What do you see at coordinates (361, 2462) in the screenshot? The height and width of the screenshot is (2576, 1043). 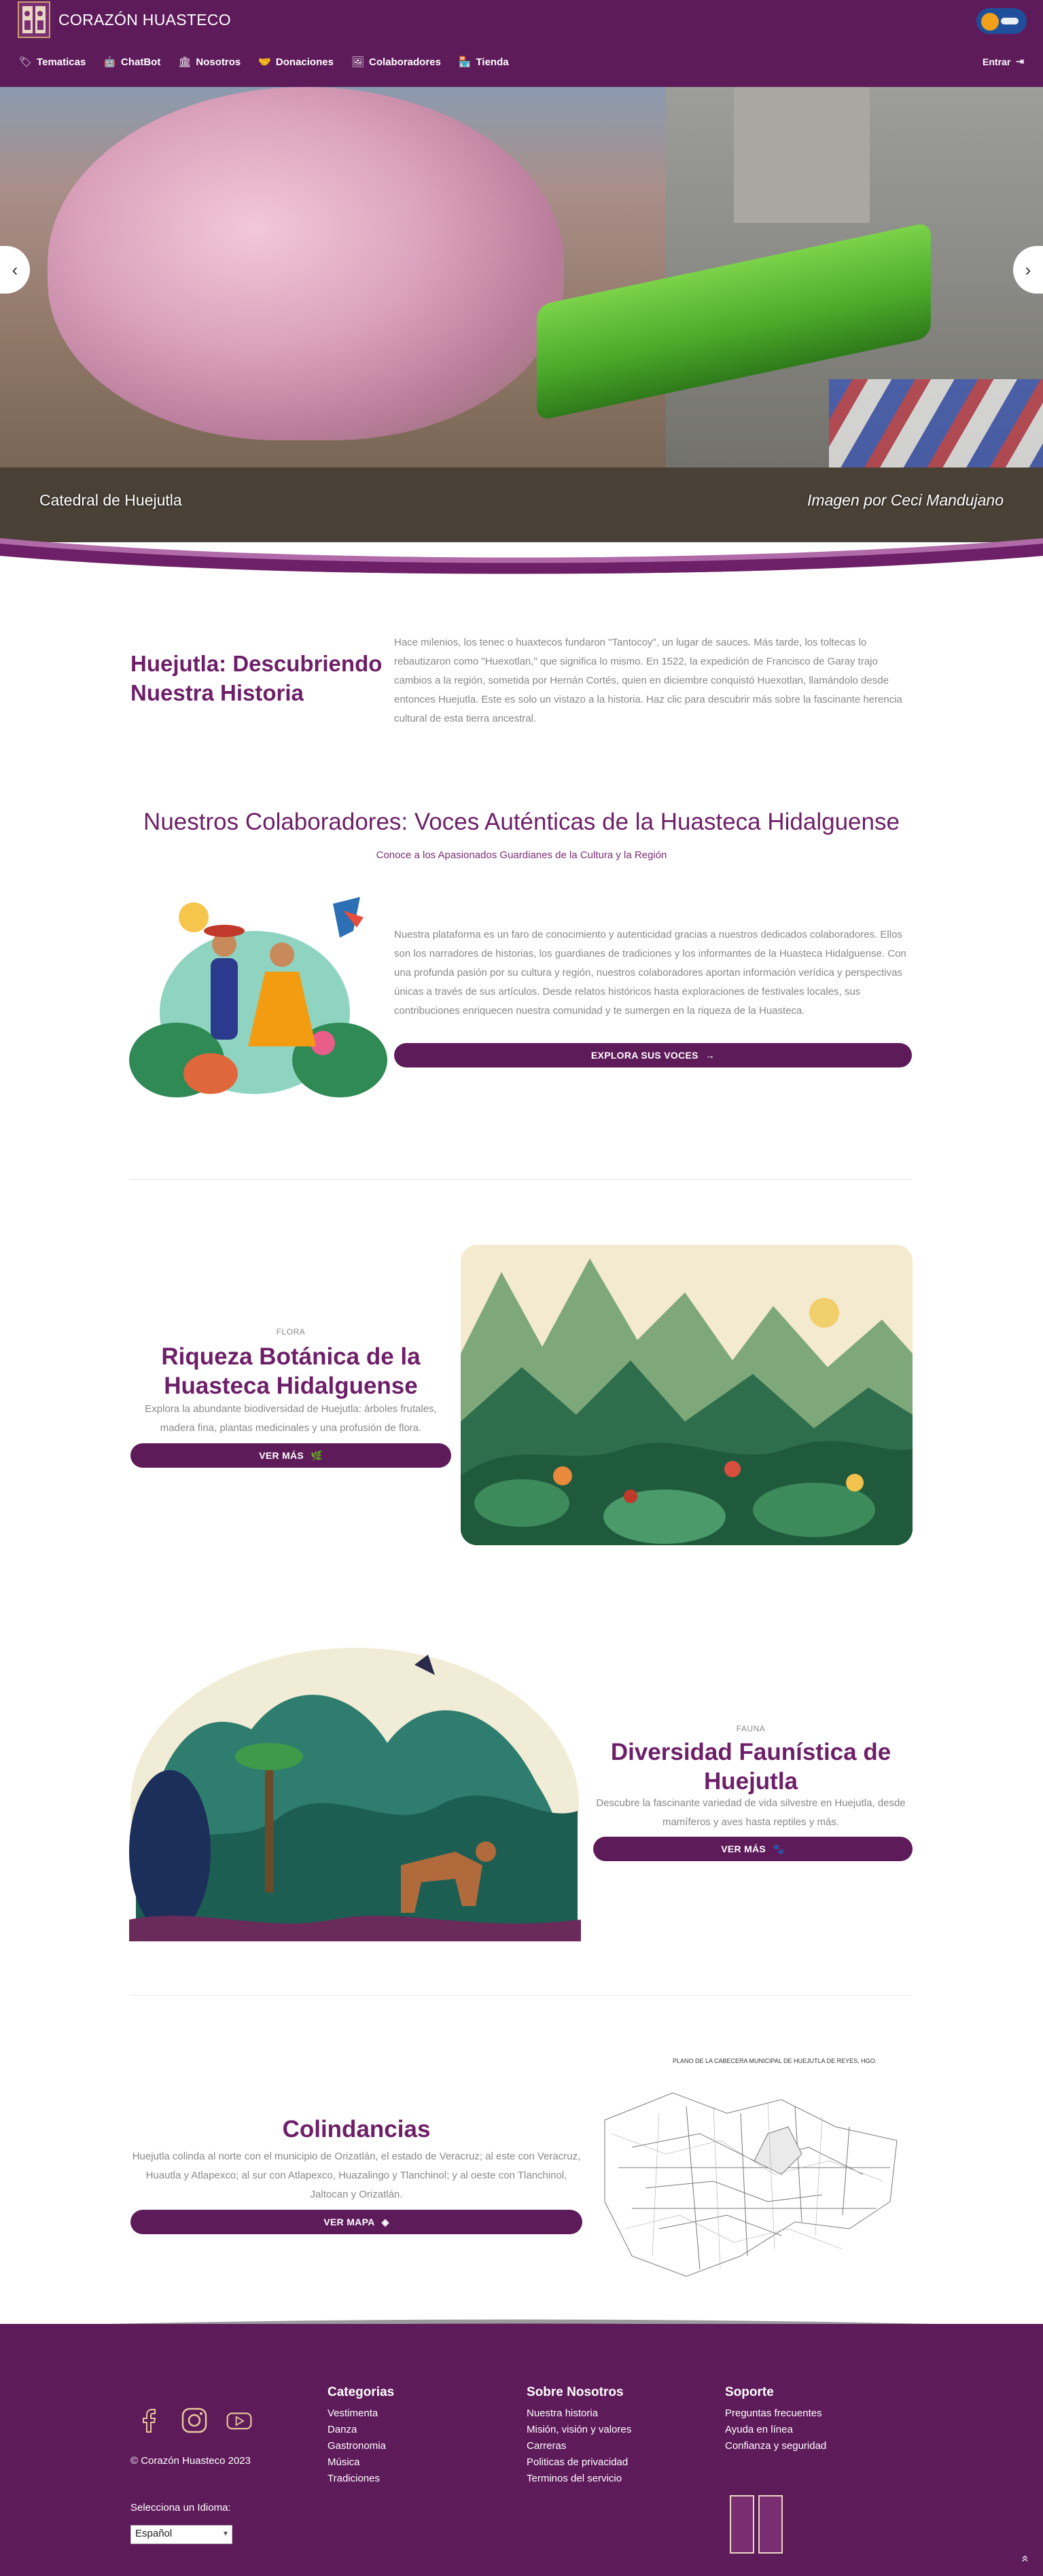 I see `footer-link: Música` at bounding box center [361, 2462].